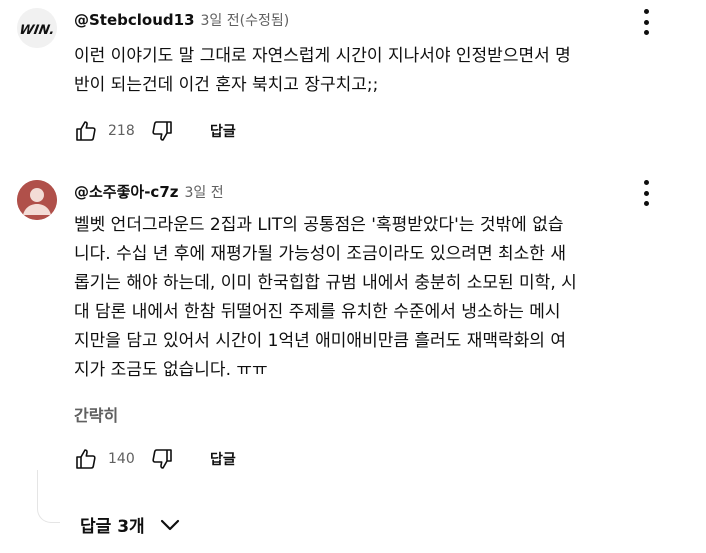  Describe the element at coordinates (204, 192) in the screenshot. I see `comment-time: 3일 전` at that location.